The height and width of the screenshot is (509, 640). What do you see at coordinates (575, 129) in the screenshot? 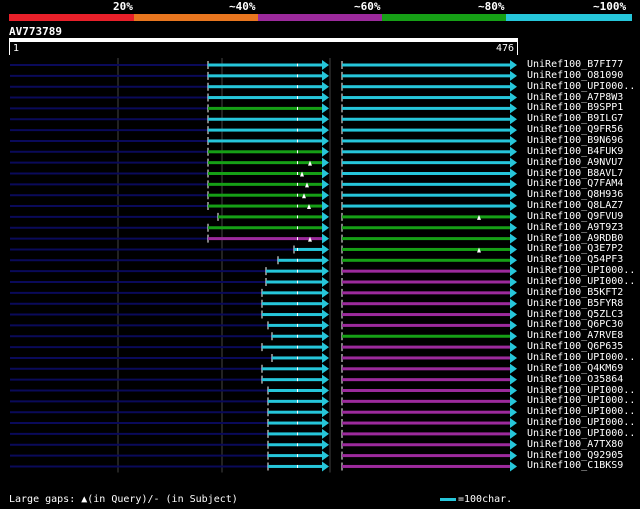
I see `hit-label: UniRef100_Q9FR56` at bounding box center [575, 129].